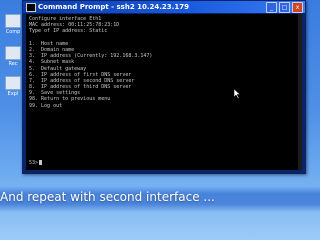 Image resolution: width=320 pixels, height=240 pixels. Describe the element at coordinates (13, 83) in the screenshot. I see `explorer-icon` at that location.